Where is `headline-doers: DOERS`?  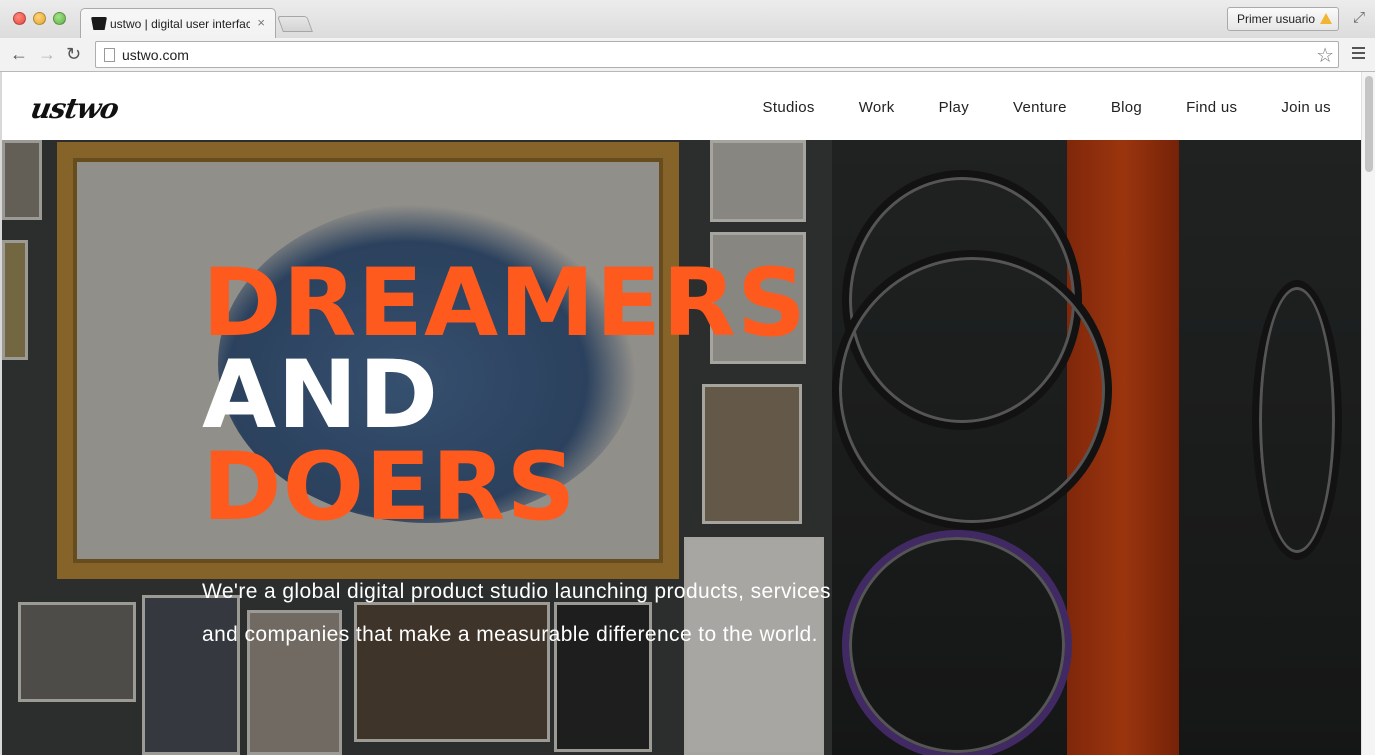 headline-doers: DOERS is located at coordinates (389, 487).